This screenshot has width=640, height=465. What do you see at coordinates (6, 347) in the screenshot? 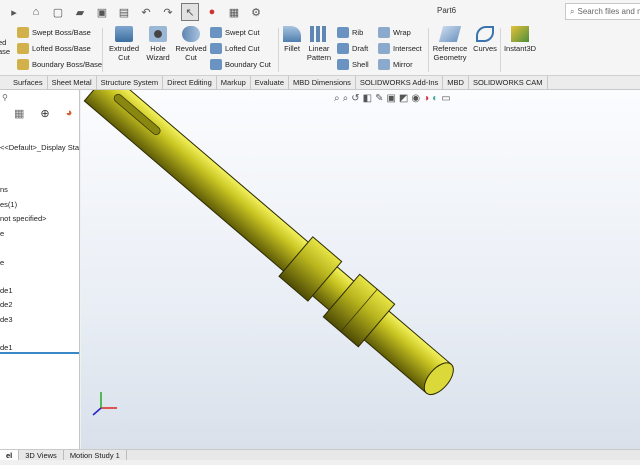
I see `tree-item-extrude1: de1` at bounding box center [6, 347].